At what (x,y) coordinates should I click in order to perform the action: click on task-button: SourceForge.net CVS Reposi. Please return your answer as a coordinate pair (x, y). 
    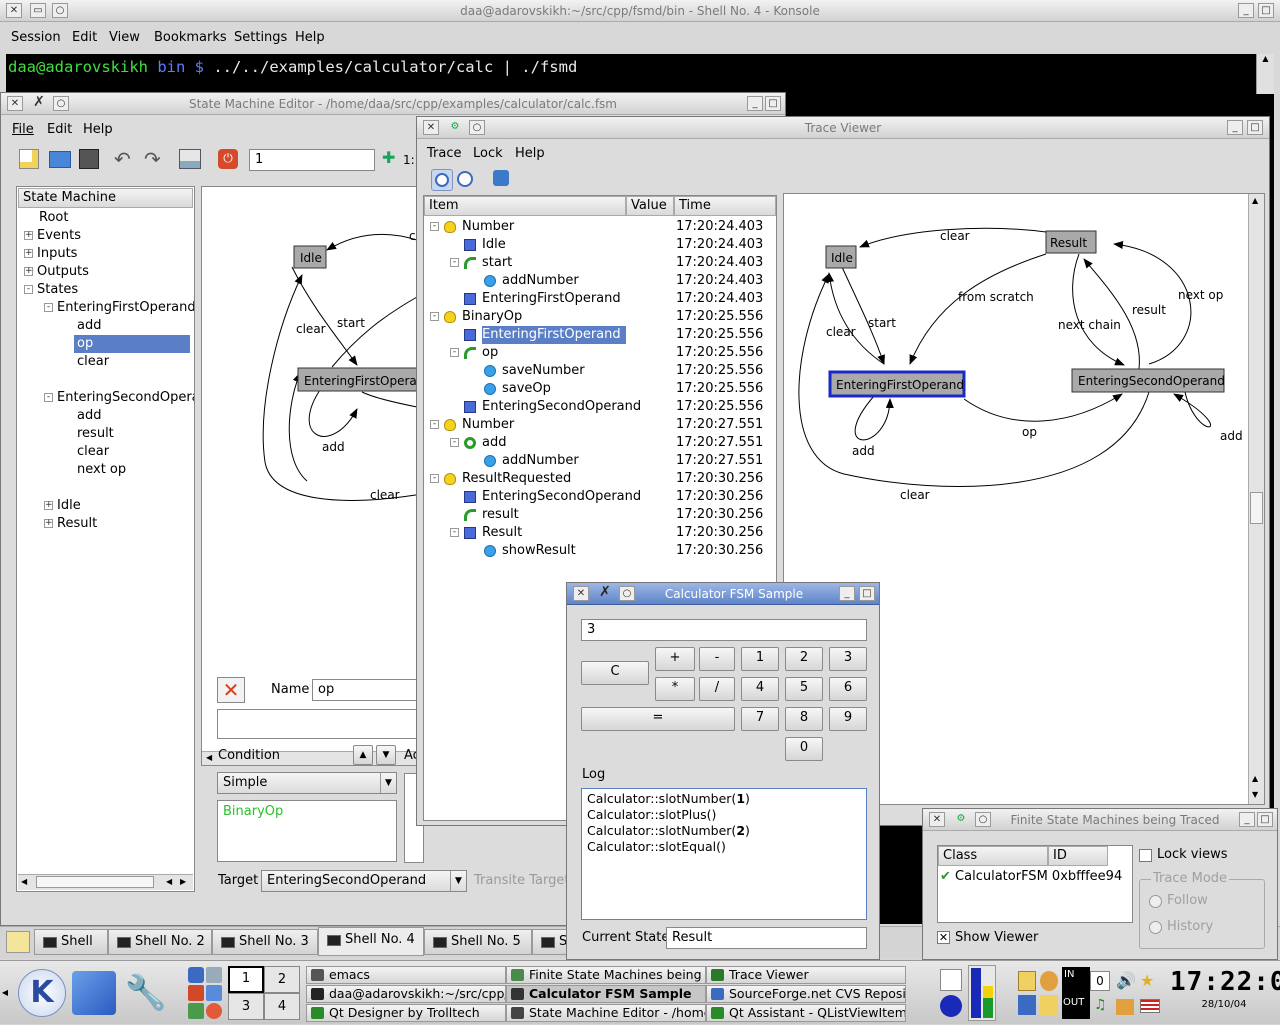
    Looking at the image, I should click on (806, 994).